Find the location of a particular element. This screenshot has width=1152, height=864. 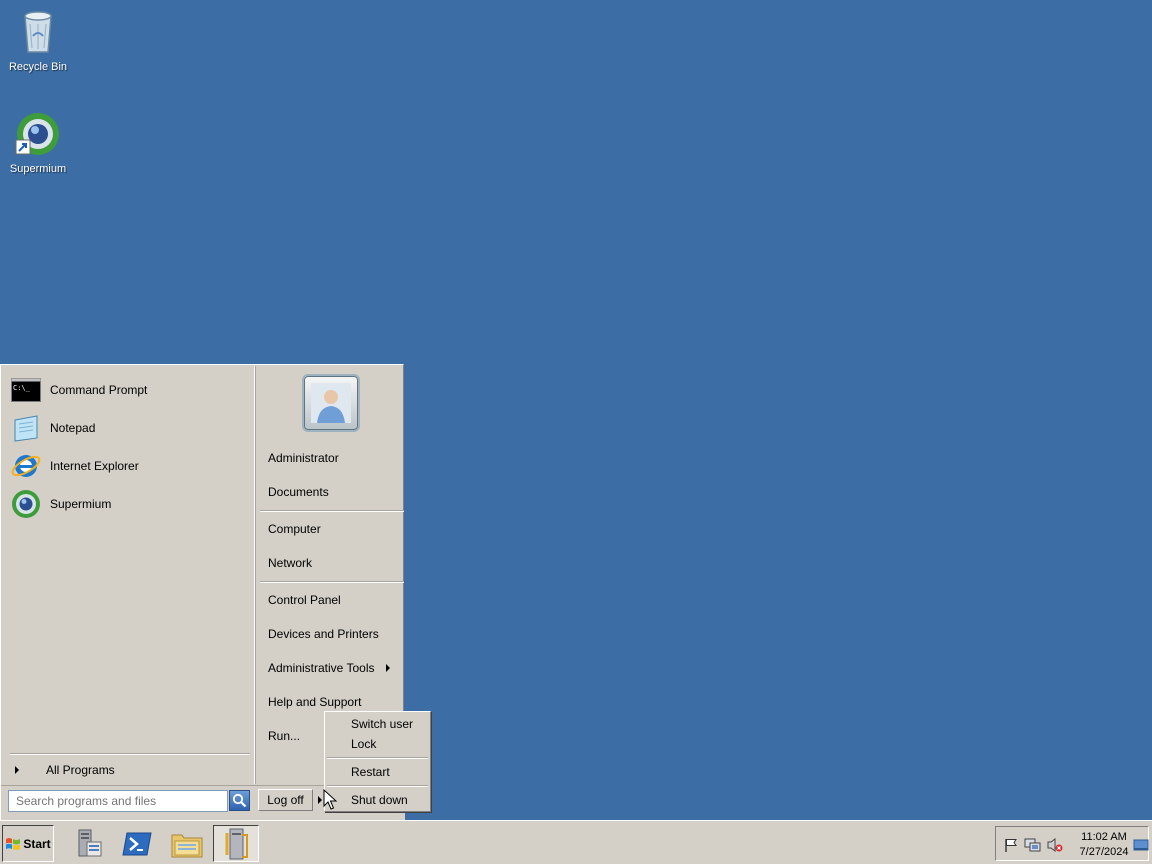

menu-item-switch-user: Switch user is located at coordinates (382, 724).